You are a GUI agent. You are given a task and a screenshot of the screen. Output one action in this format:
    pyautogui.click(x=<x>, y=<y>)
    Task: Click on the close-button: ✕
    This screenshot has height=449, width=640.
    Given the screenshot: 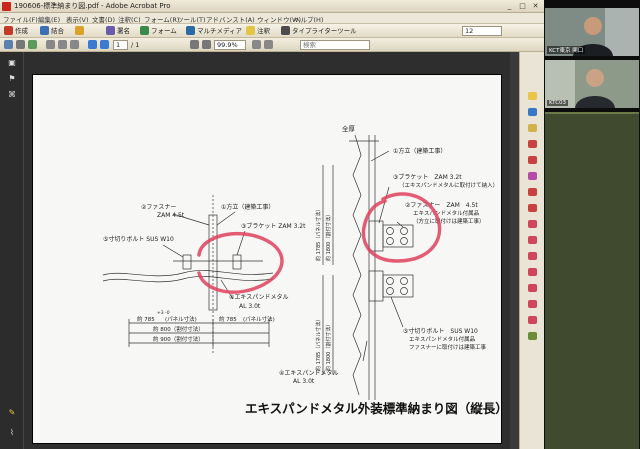 What is the action you would take?
    pyautogui.click(x=535, y=6)
    